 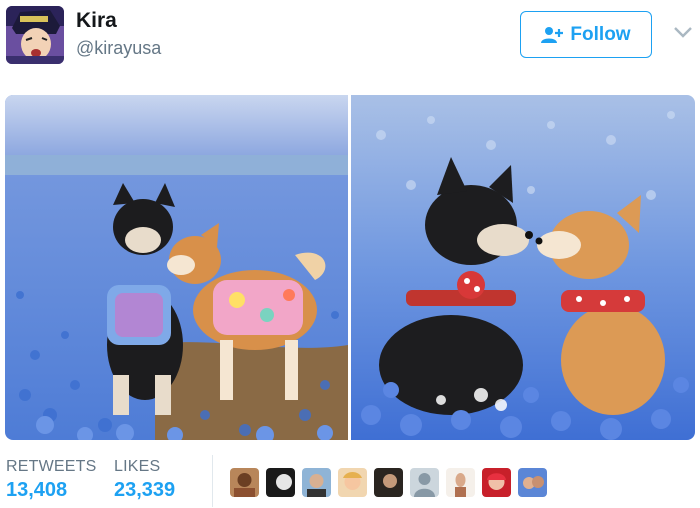 I want to click on retweets-label: RETWEETS, so click(x=51, y=466).